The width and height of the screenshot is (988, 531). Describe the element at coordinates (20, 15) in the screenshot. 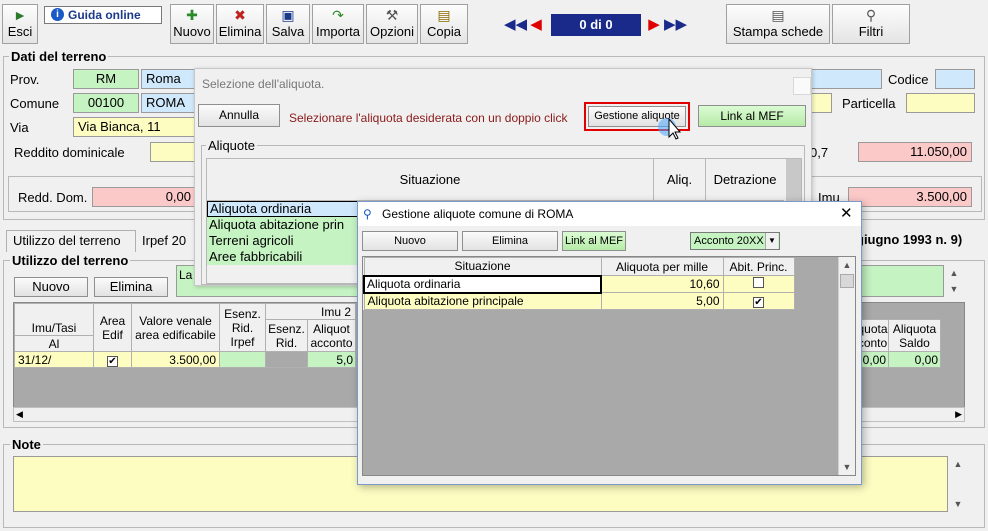

I see `exit-icon: ►` at that location.